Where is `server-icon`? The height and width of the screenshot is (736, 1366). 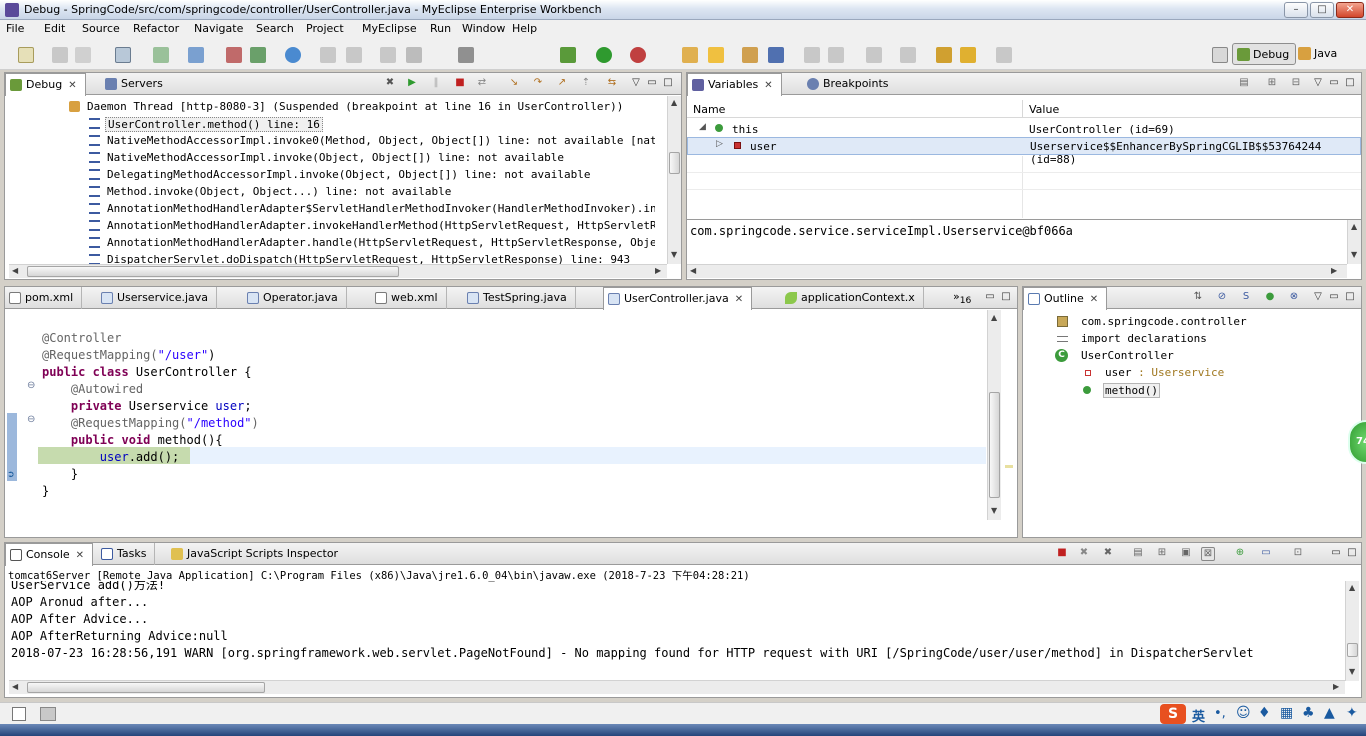 server-icon is located at coordinates (196, 55).